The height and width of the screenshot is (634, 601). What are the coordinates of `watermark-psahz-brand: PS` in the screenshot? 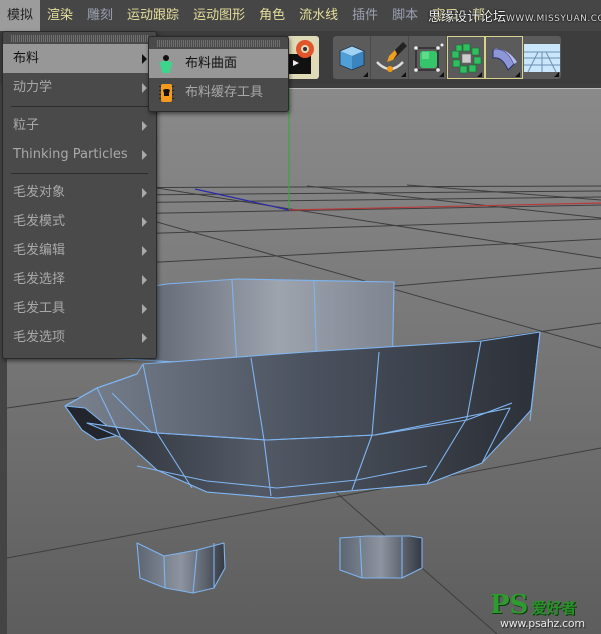 It's located at (509, 605).